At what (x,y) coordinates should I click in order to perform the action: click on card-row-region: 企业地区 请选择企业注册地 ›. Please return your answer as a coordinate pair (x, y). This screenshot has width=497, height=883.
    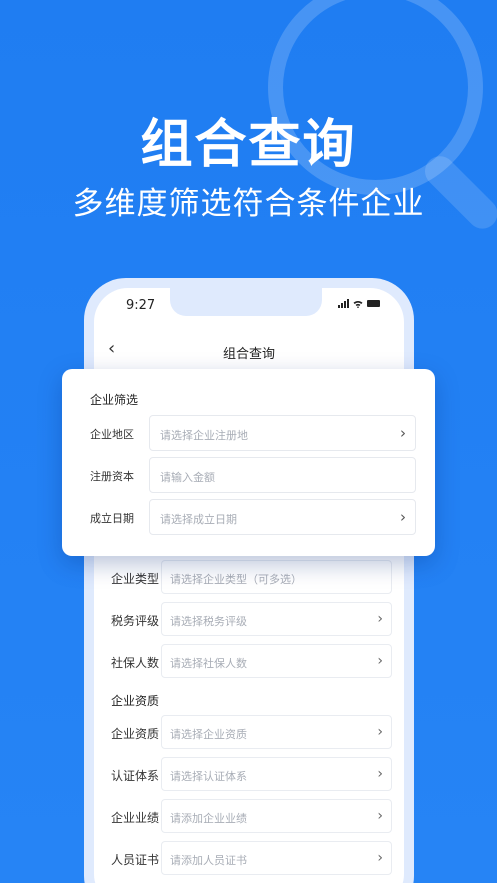
    Looking at the image, I should click on (248, 433).